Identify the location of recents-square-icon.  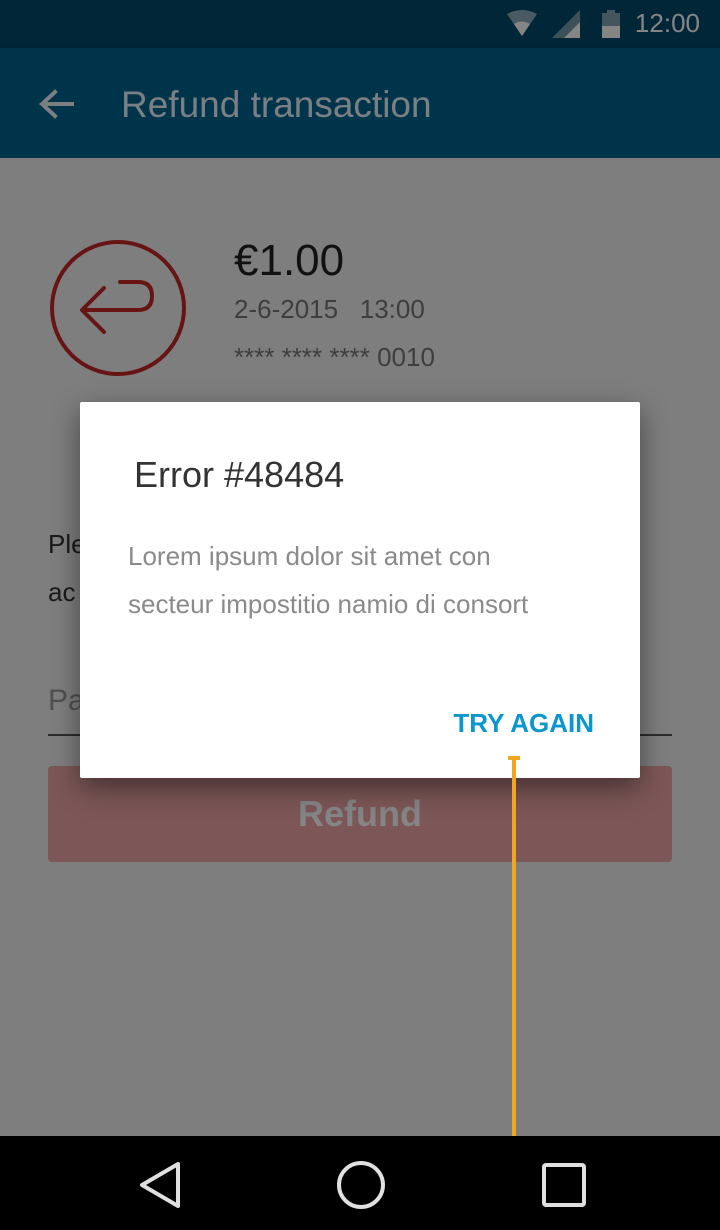
(564, 1185).